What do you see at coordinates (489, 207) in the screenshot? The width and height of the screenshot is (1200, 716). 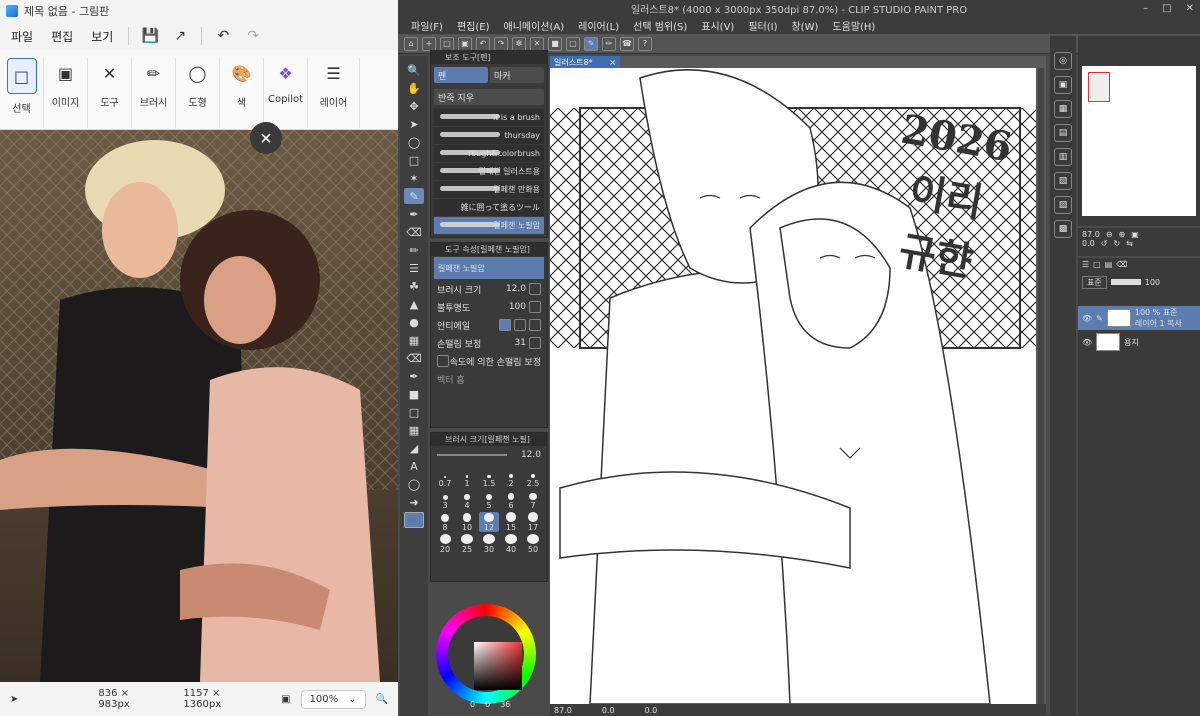 I see `brush-item: 雑に囲って塗るツール` at bounding box center [489, 207].